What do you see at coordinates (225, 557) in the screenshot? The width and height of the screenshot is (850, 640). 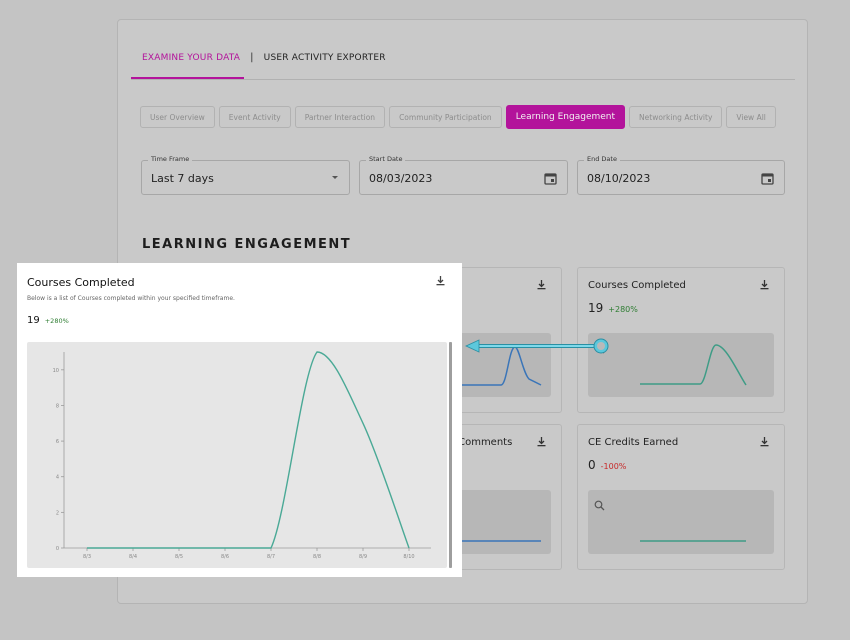 I see `x-tick-label: 8/6` at bounding box center [225, 557].